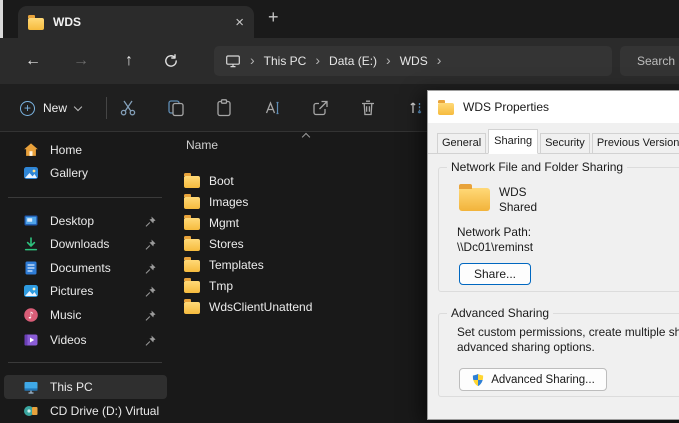 This screenshot has height=423, width=679. Describe the element at coordinates (106, 108) in the screenshot. I see `toolbar-divider` at that location.